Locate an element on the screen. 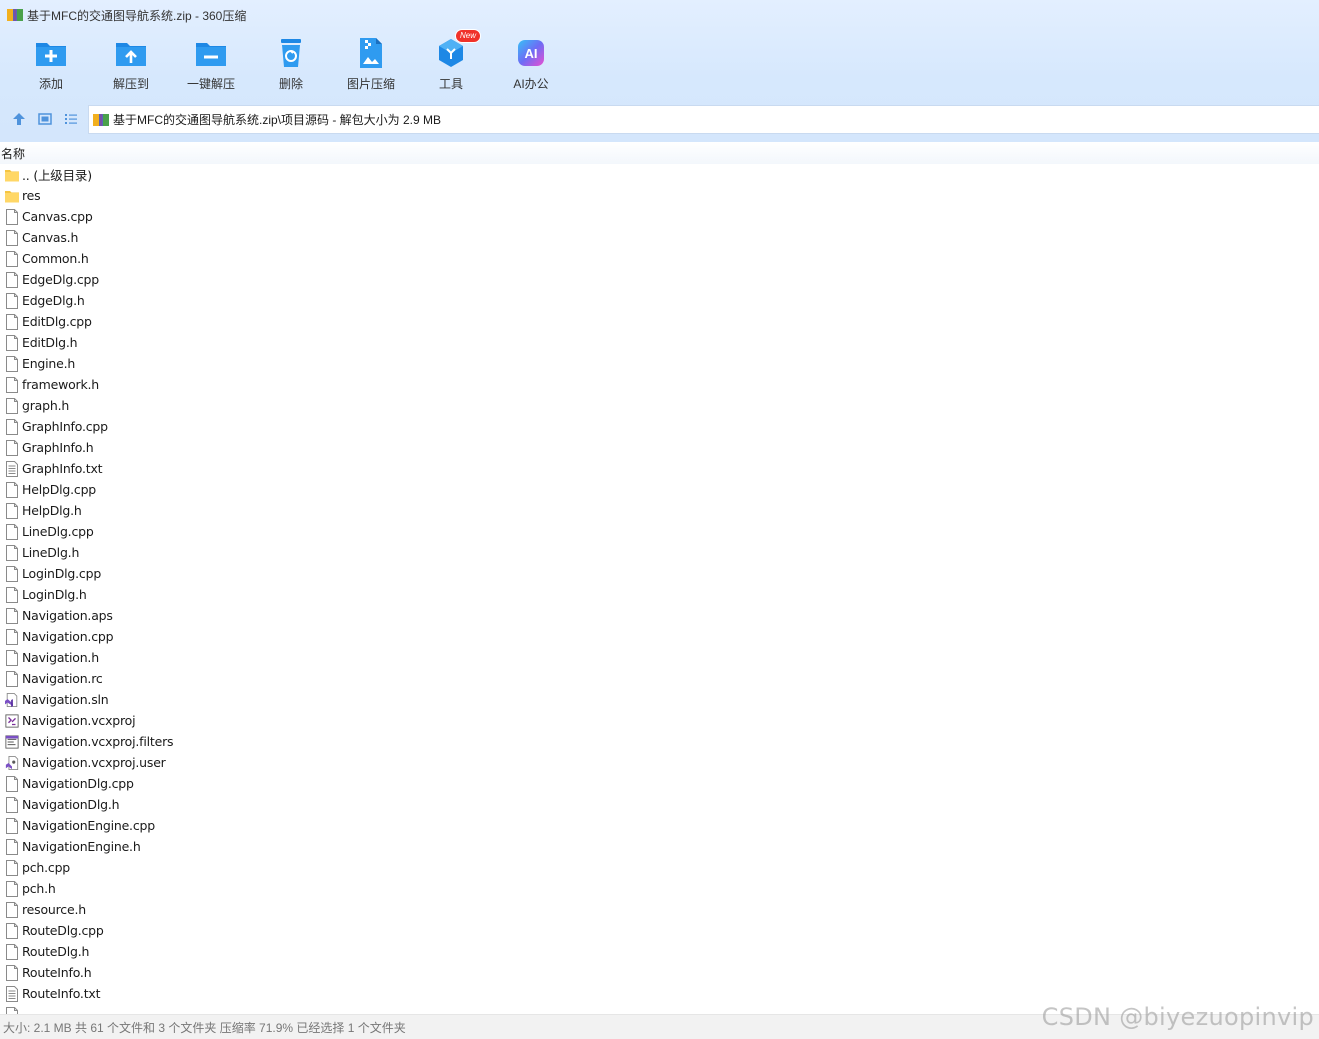 The image size is (1319, 1039). list-view-button is located at coordinates (71, 119).